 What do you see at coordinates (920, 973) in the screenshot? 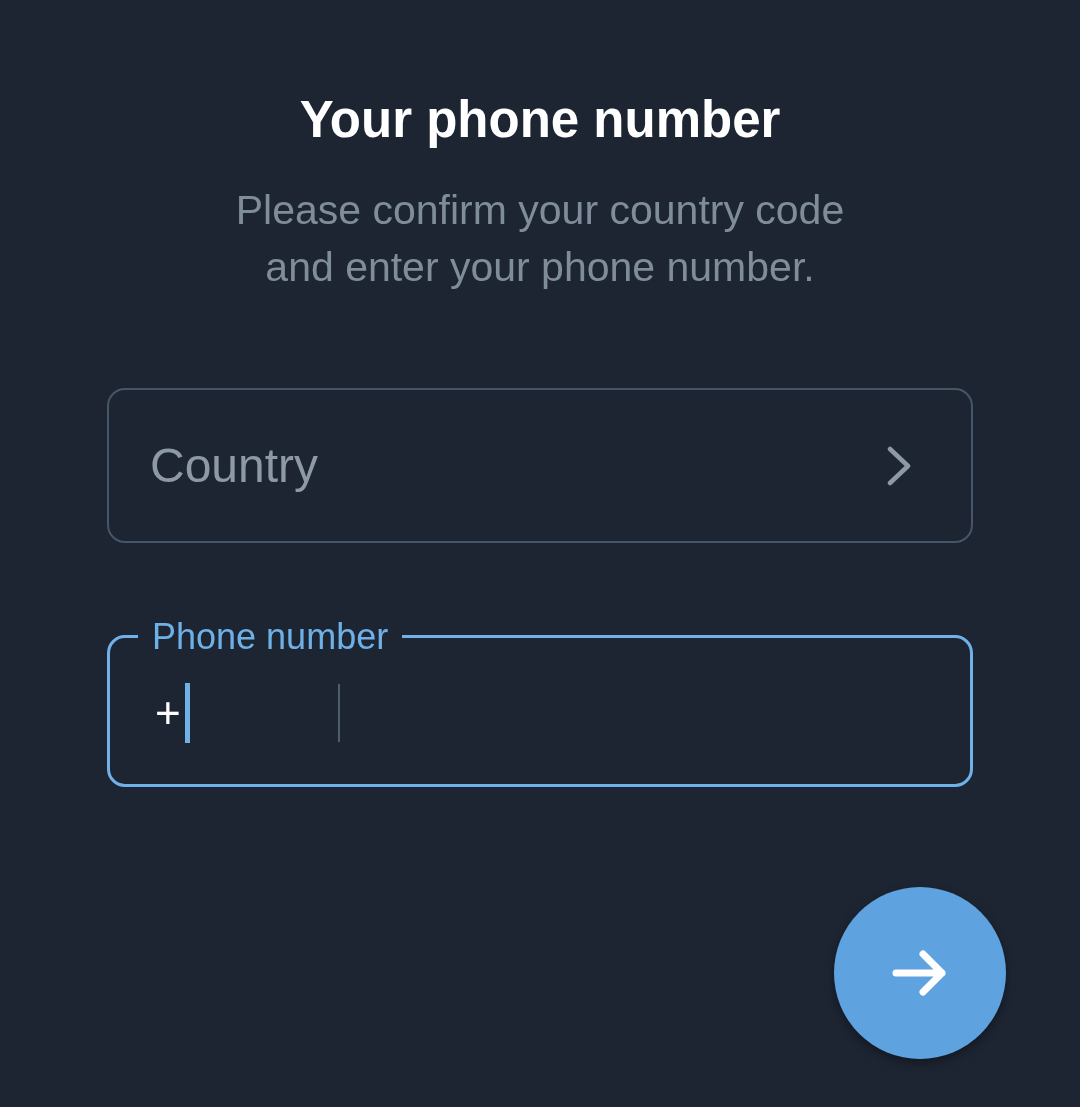
I see `arrow-right-icon` at bounding box center [920, 973].